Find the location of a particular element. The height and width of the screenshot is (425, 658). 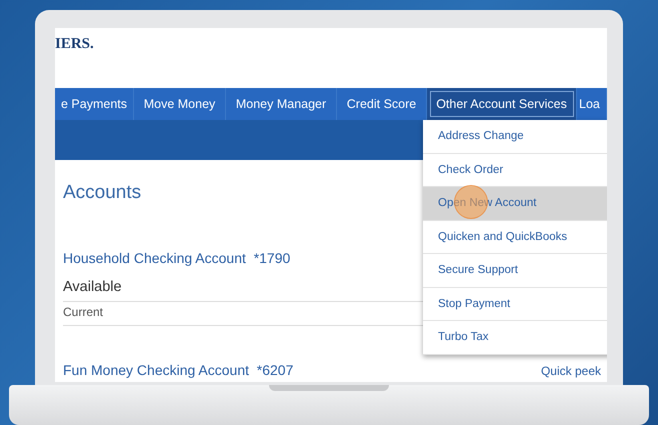

account-link: Fun Money Checking Account *6207 is located at coordinates (178, 370).